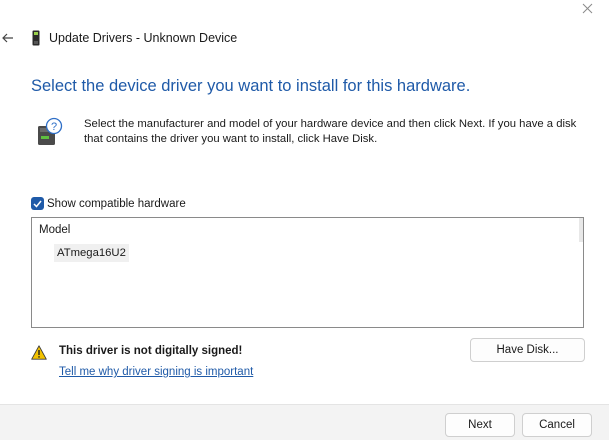 This screenshot has width=609, height=440. What do you see at coordinates (143, 38) in the screenshot?
I see `dialog-title: Update Drivers - Unknown Device` at bounding box center [143, 38].